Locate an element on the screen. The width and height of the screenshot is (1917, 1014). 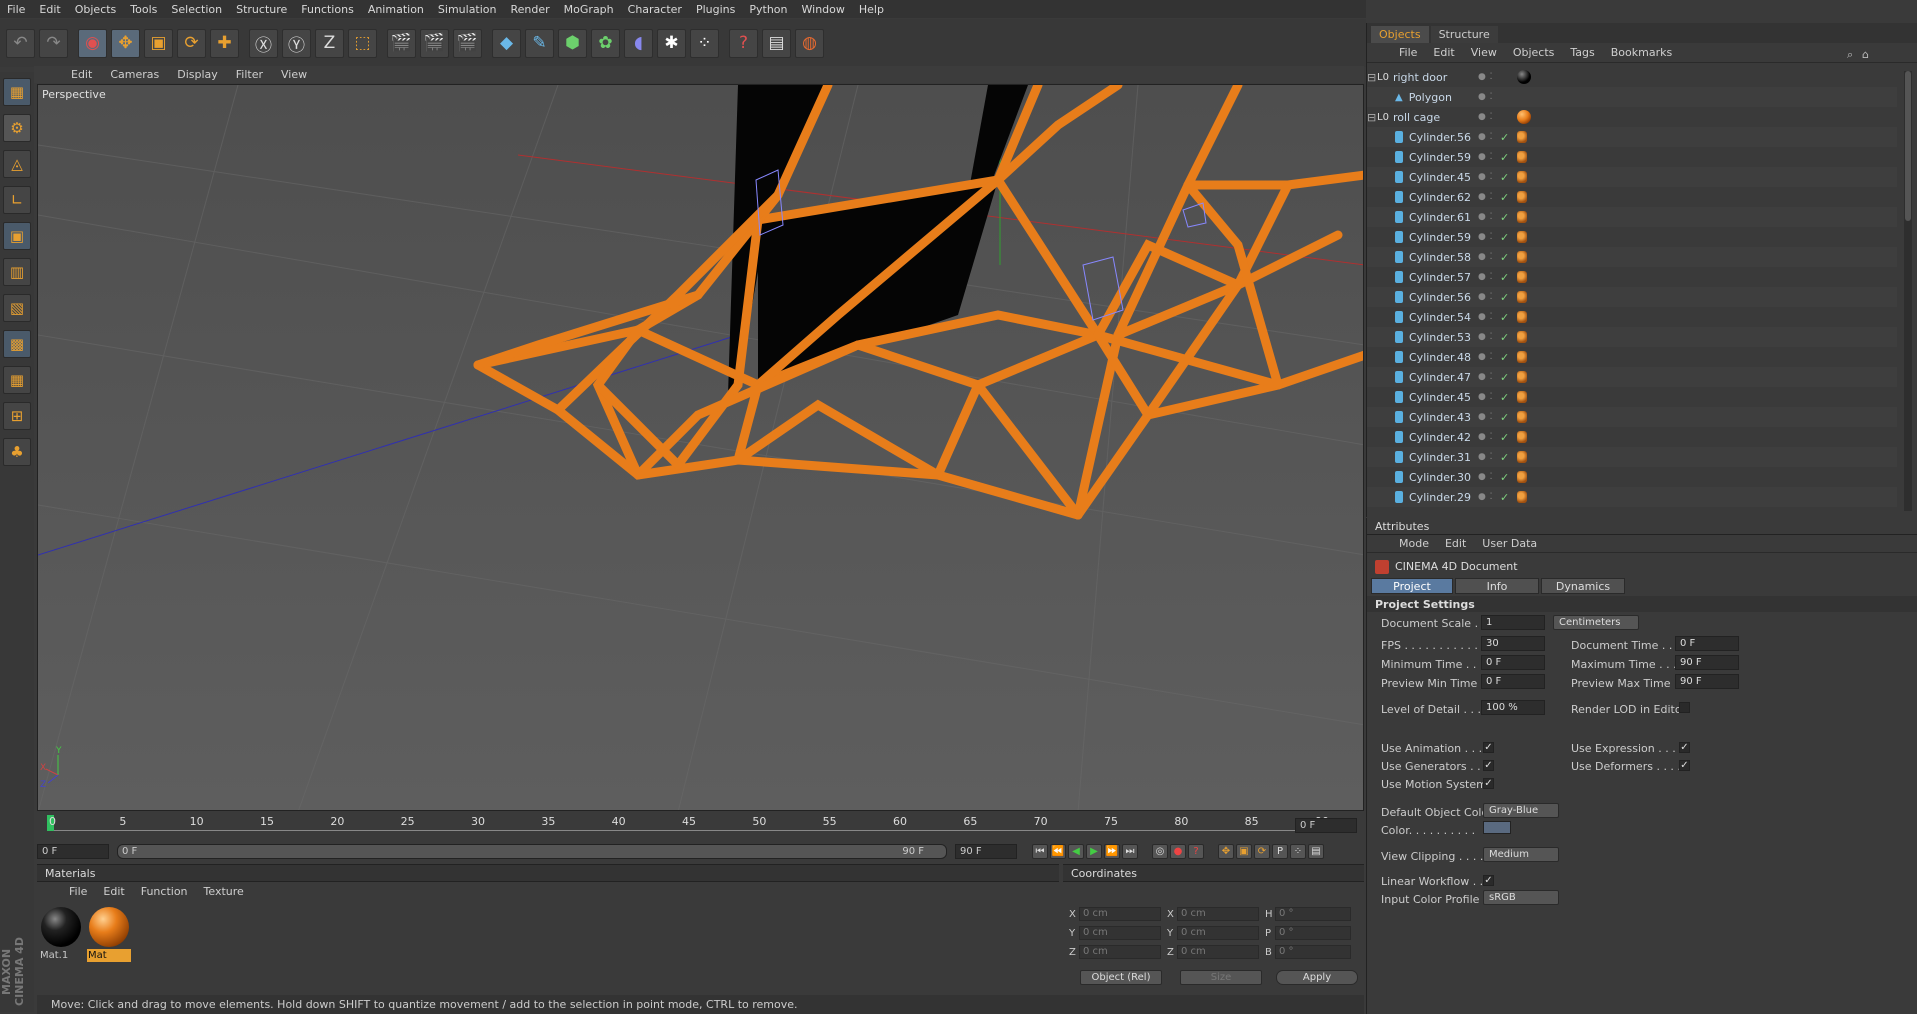
use-generators-checkbox: ✓ is located at coordinates (1488, 765).